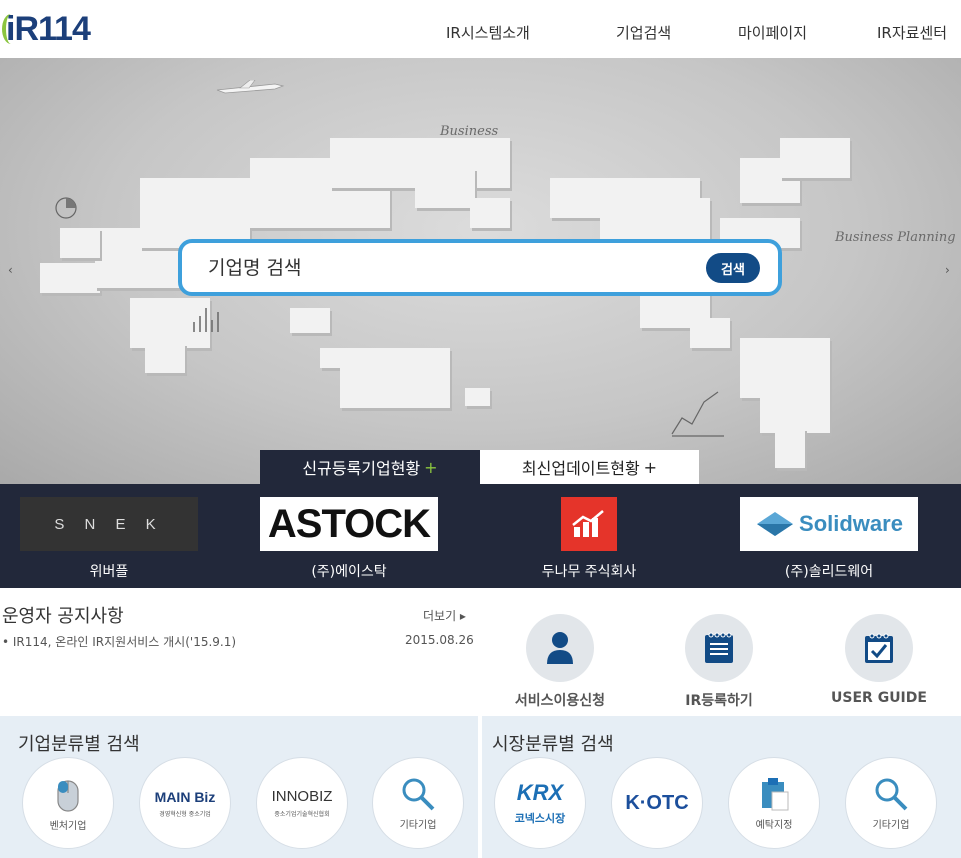 The height and width of the screenshot is (858, 961). I want to click on company-card-astock: ASTOCK (주)에이스탁, so click(349, 541).